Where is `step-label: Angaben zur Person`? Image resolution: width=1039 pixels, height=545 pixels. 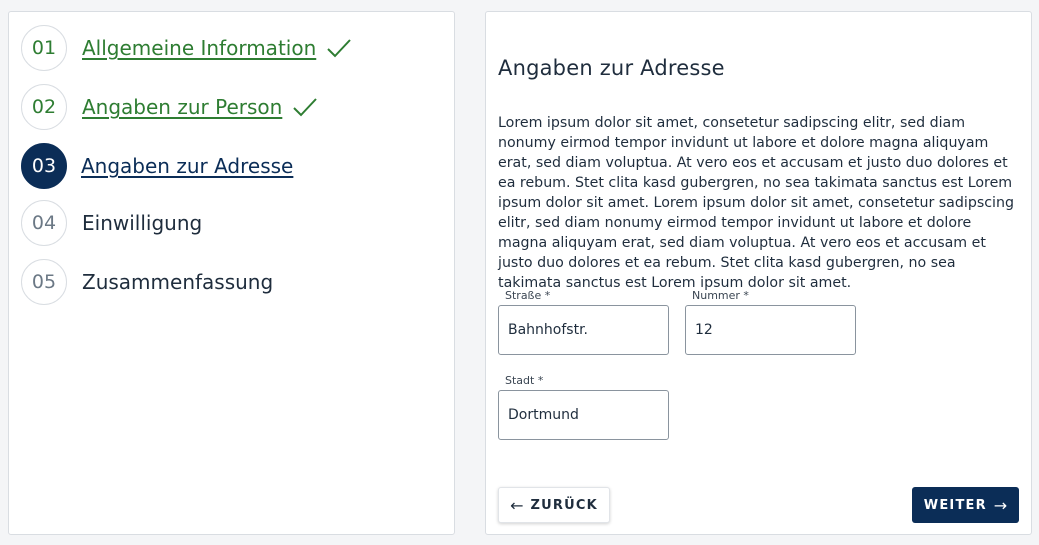
step-label: Angaben zur Person is located at coordinates (182, 107).